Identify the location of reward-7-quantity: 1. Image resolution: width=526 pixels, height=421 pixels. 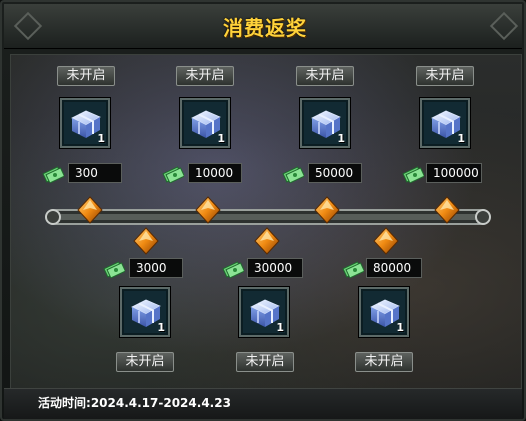
(400, 327).